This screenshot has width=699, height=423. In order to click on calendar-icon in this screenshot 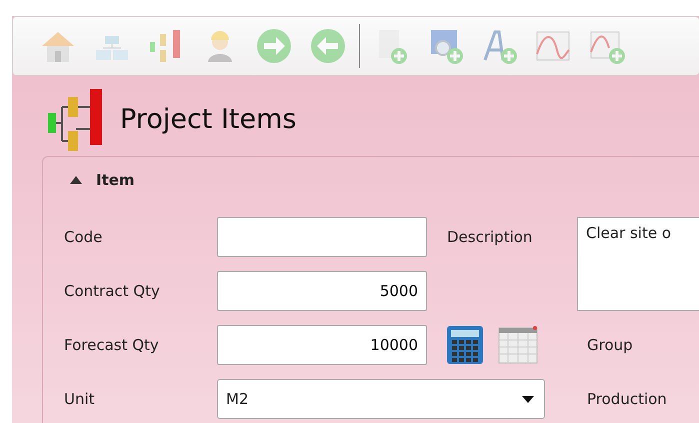, I will do `click(518, 345)`.